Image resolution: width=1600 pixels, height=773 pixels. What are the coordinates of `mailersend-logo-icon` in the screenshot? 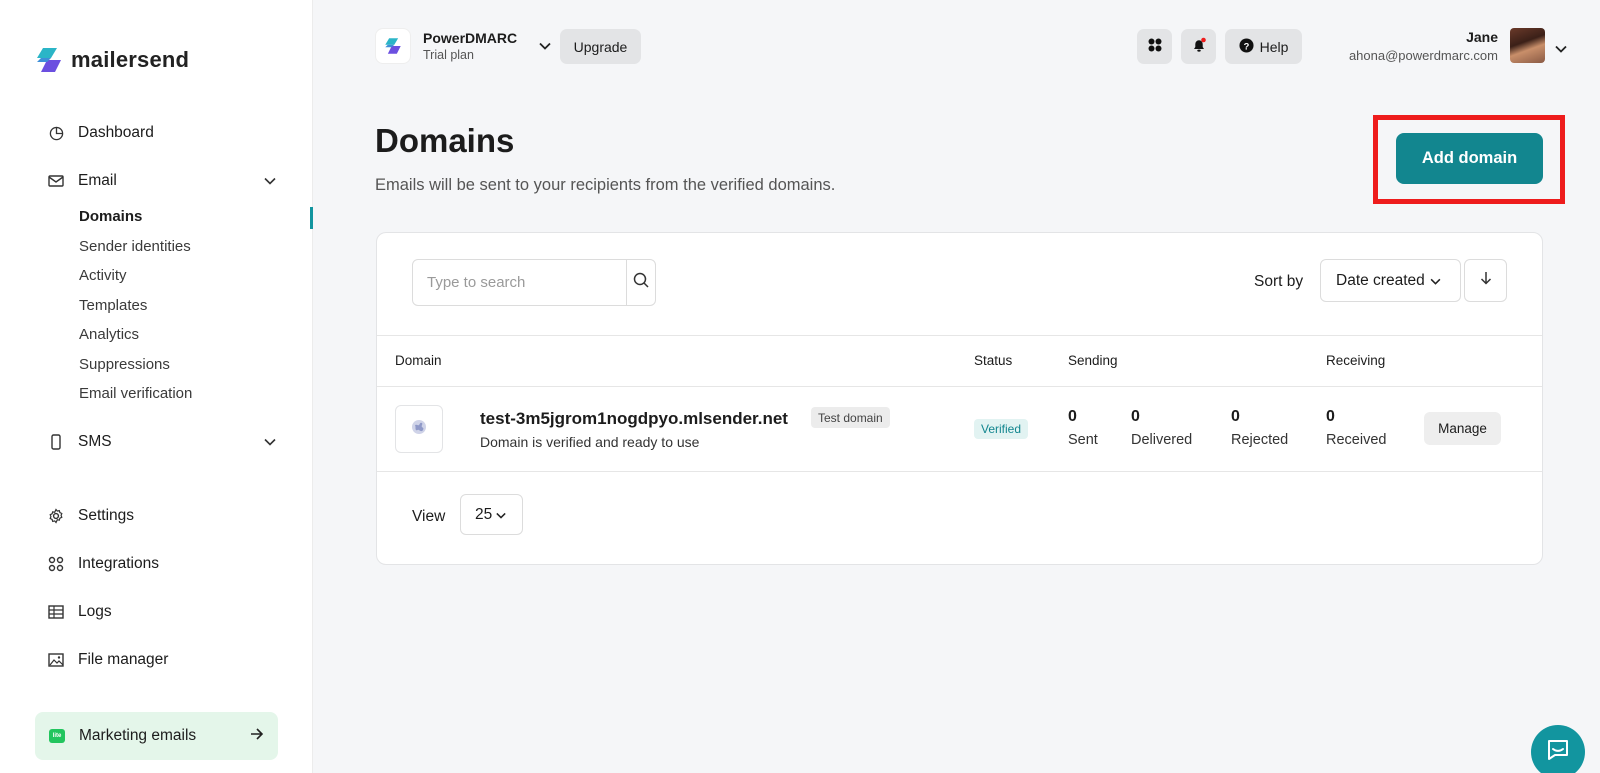 It's located at (49, 60).